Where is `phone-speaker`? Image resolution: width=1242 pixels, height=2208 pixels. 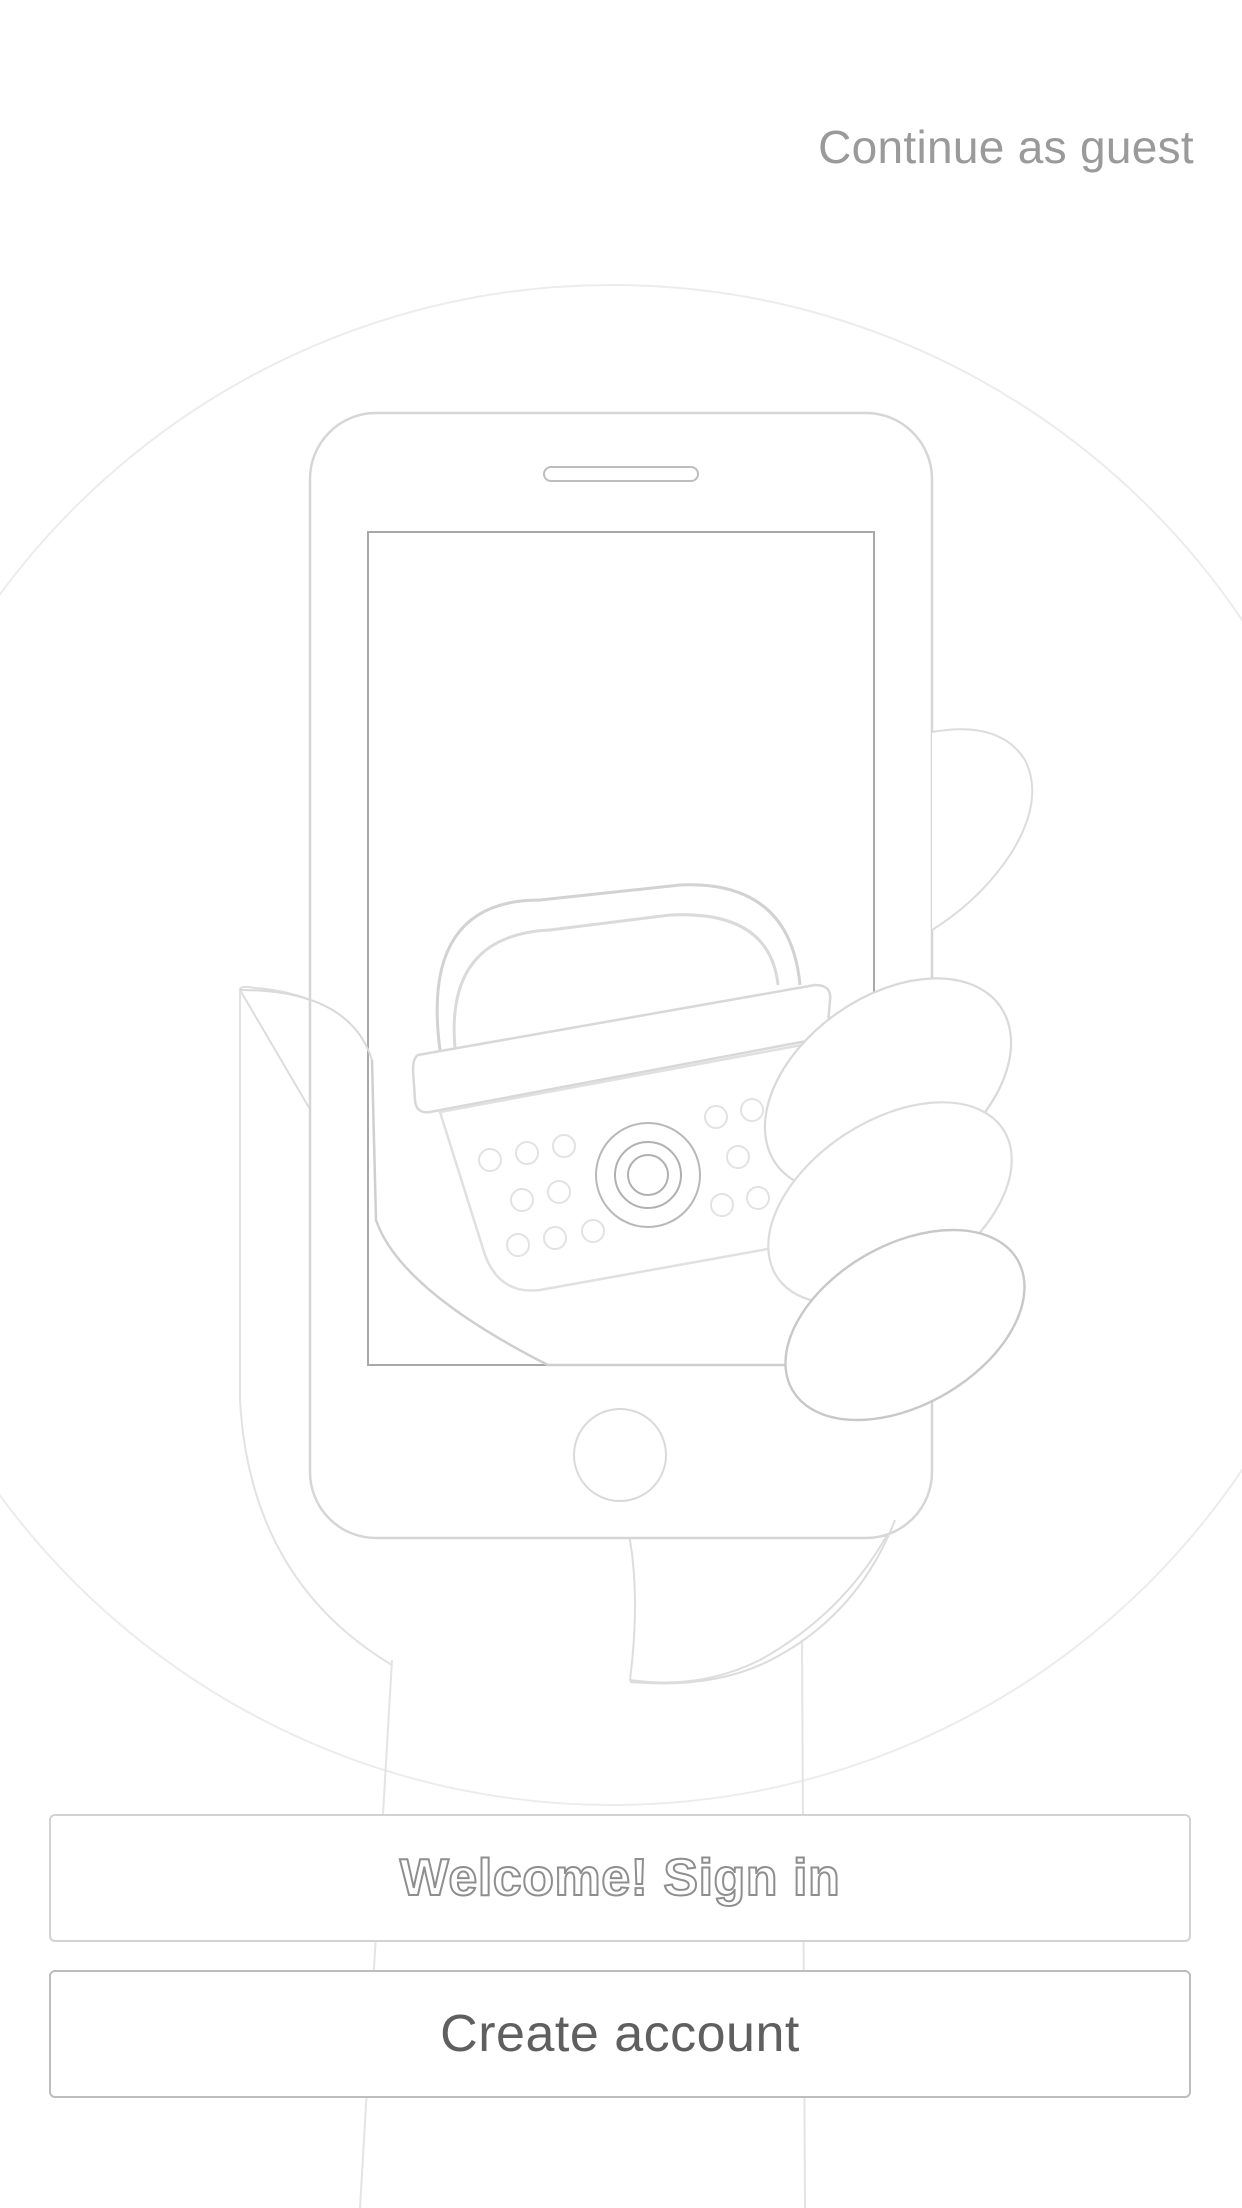
phone-speaker is located at coordinates (621, 474).